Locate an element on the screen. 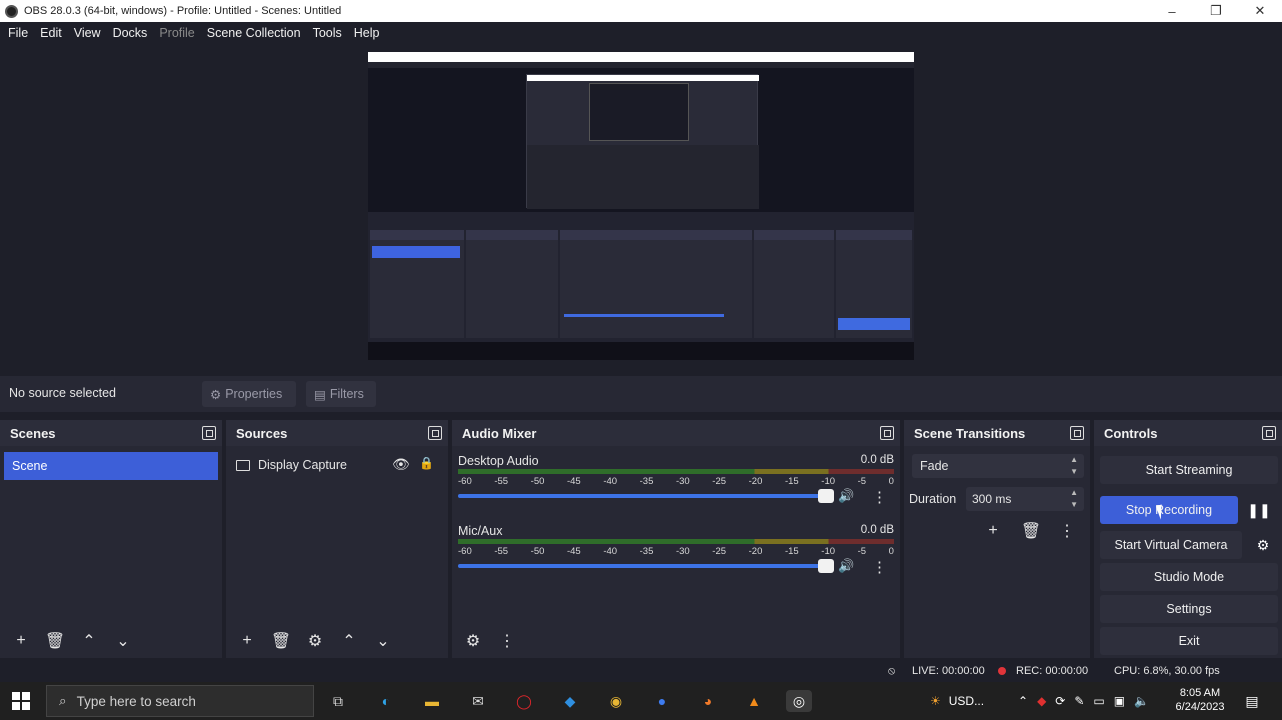 The width and height of the screenshot is (1282, 720). file-explorer-icon: ▬ is located at coordinates (432, 701).